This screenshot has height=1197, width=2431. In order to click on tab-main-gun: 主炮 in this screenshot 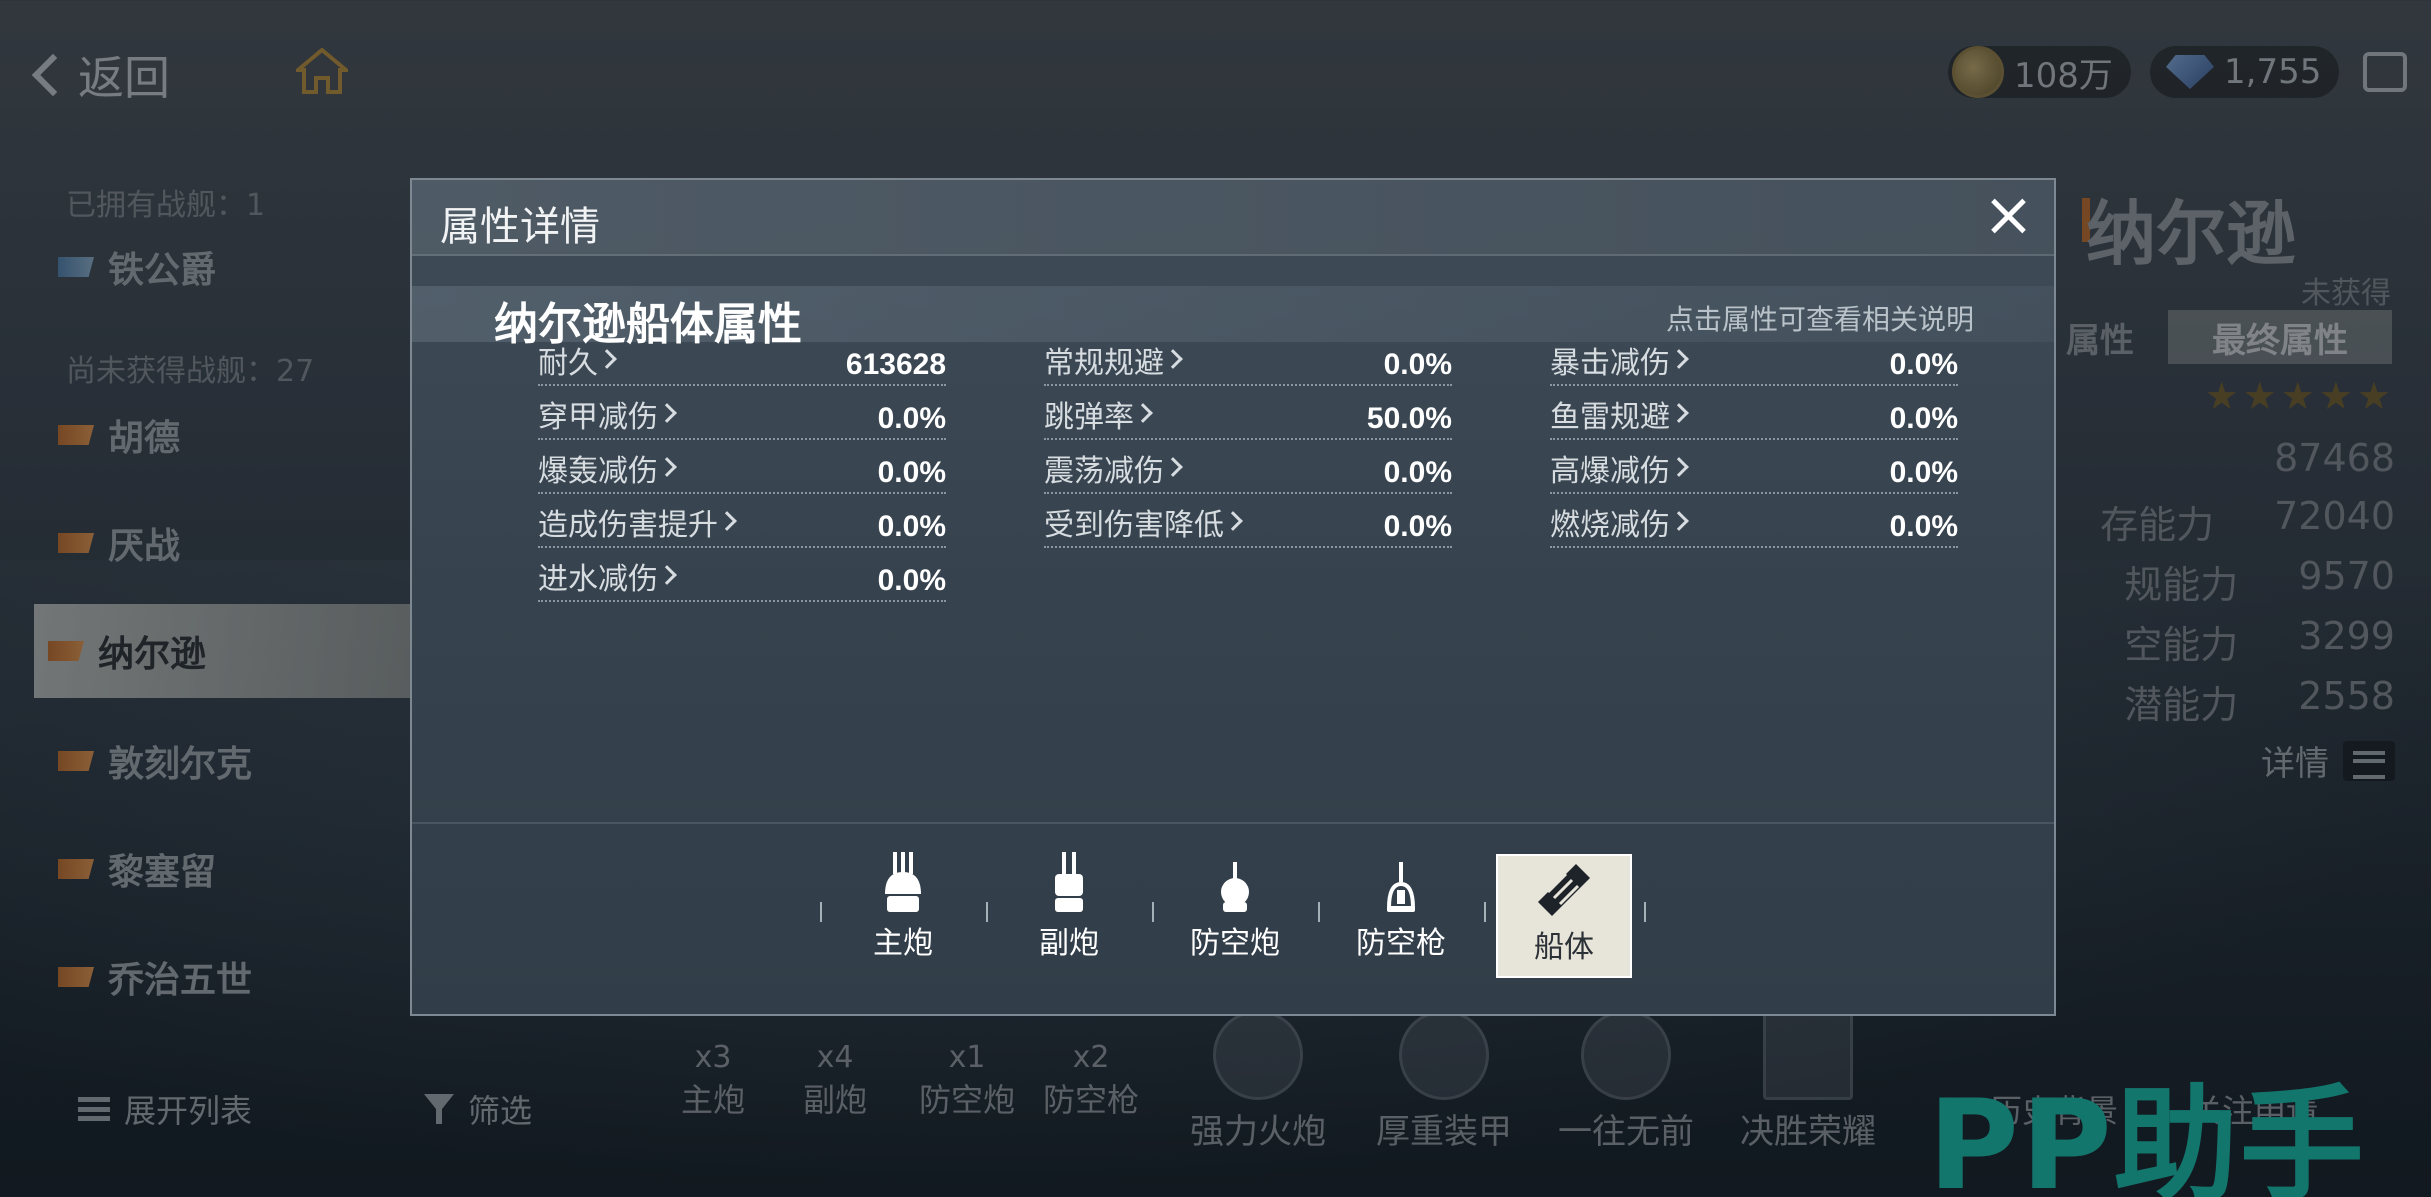, I will do `click(903, 912)`.